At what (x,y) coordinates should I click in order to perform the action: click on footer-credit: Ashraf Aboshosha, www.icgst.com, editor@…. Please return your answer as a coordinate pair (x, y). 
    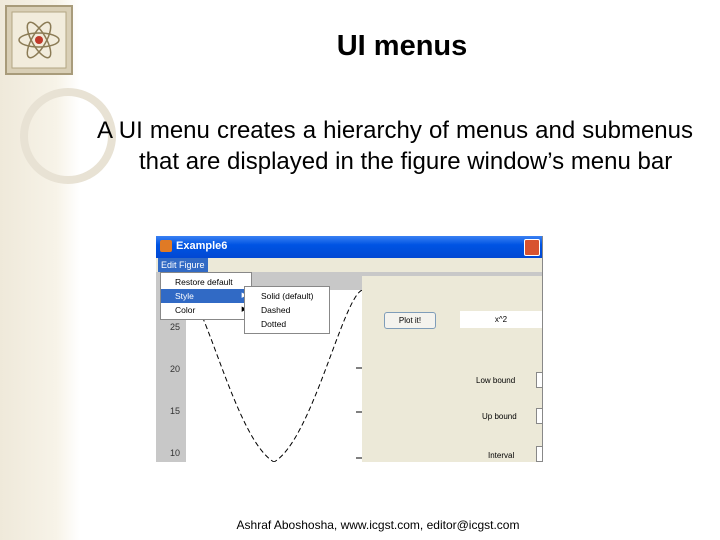
    Looking at the image, I should click on (378, 525).